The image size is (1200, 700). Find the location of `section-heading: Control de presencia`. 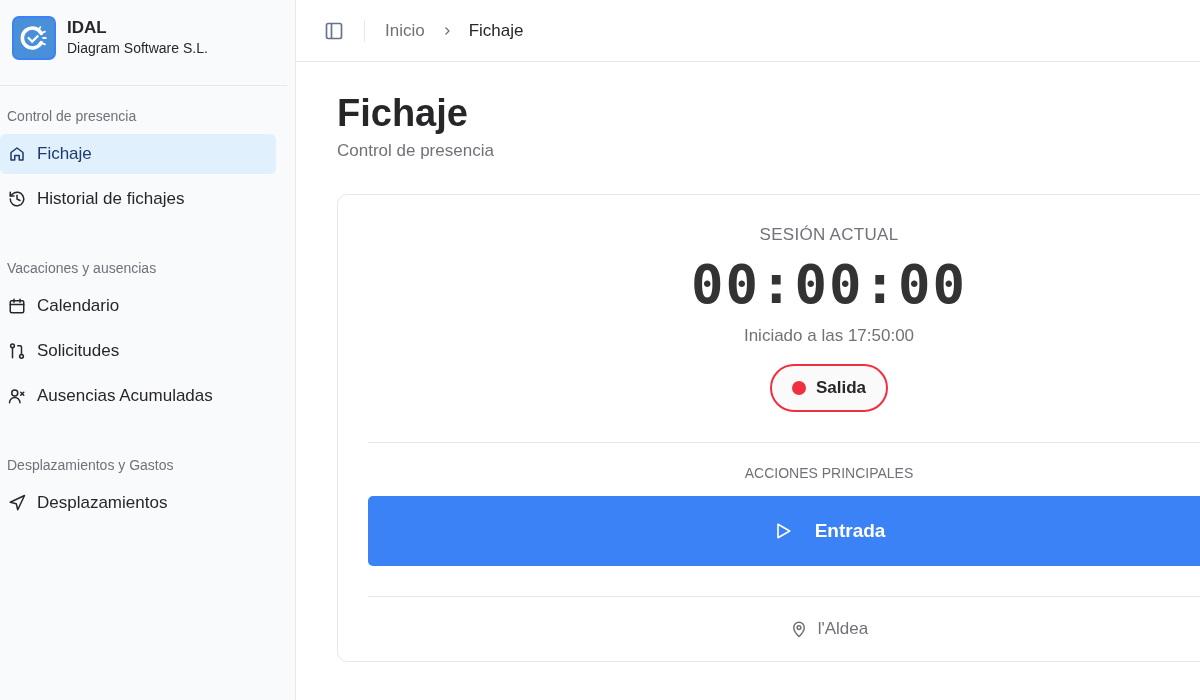

section-heading: Control de presencia is located at coordinates (72, 117).